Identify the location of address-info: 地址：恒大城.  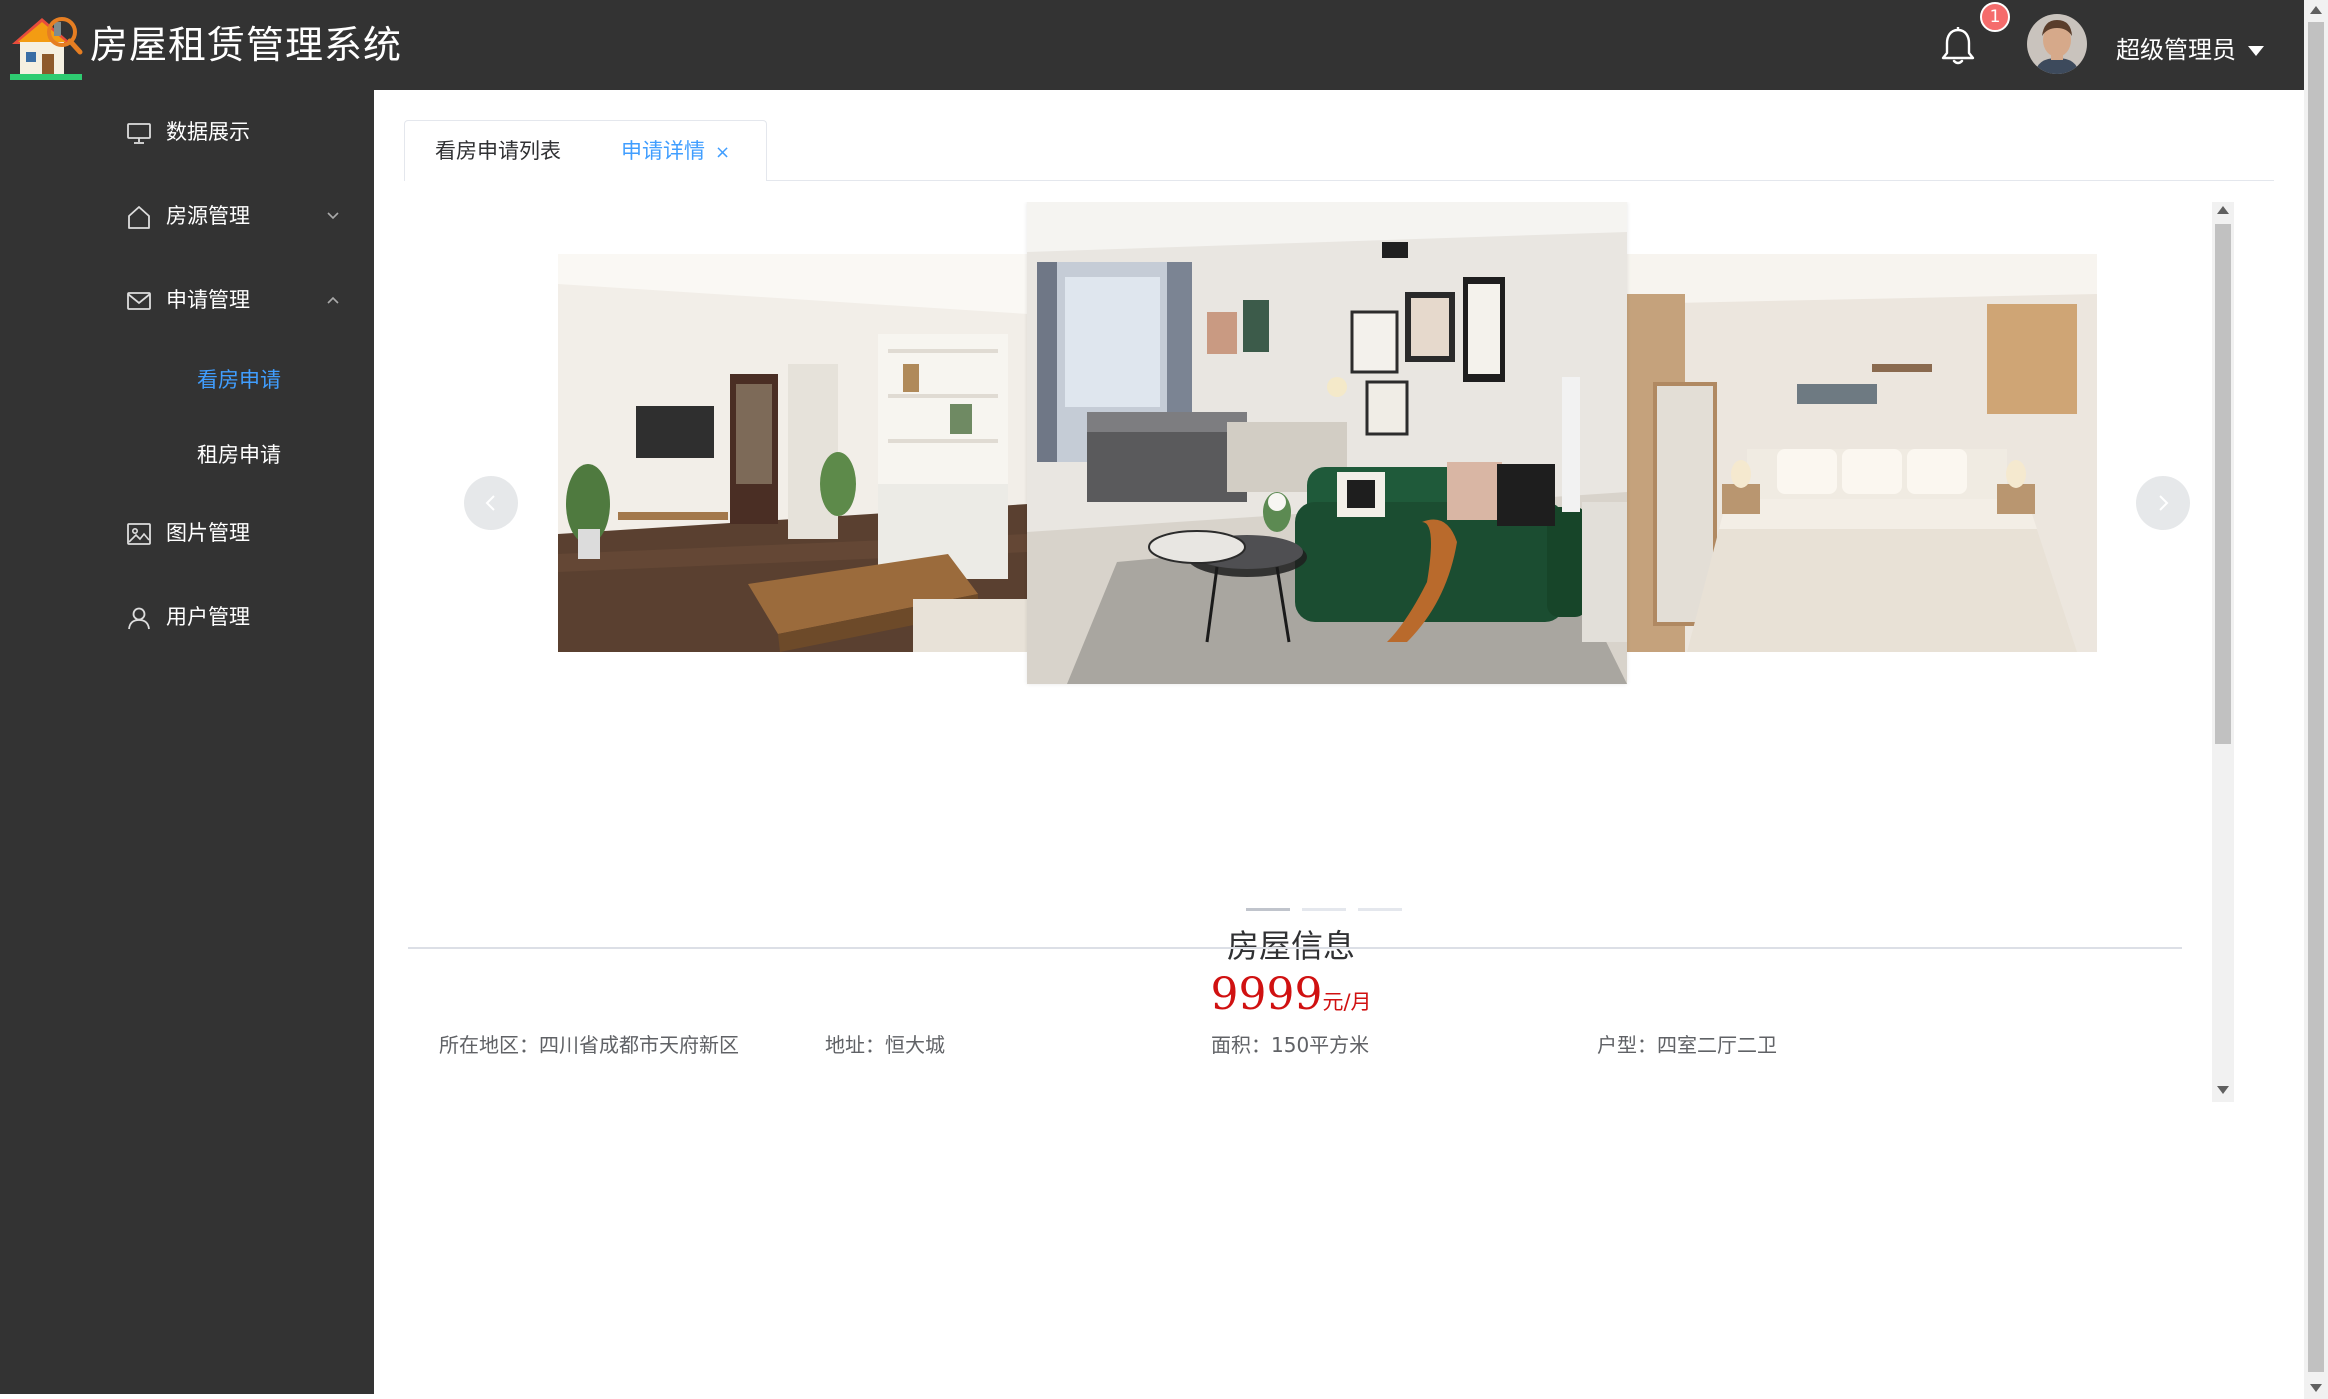
(885, 1045).